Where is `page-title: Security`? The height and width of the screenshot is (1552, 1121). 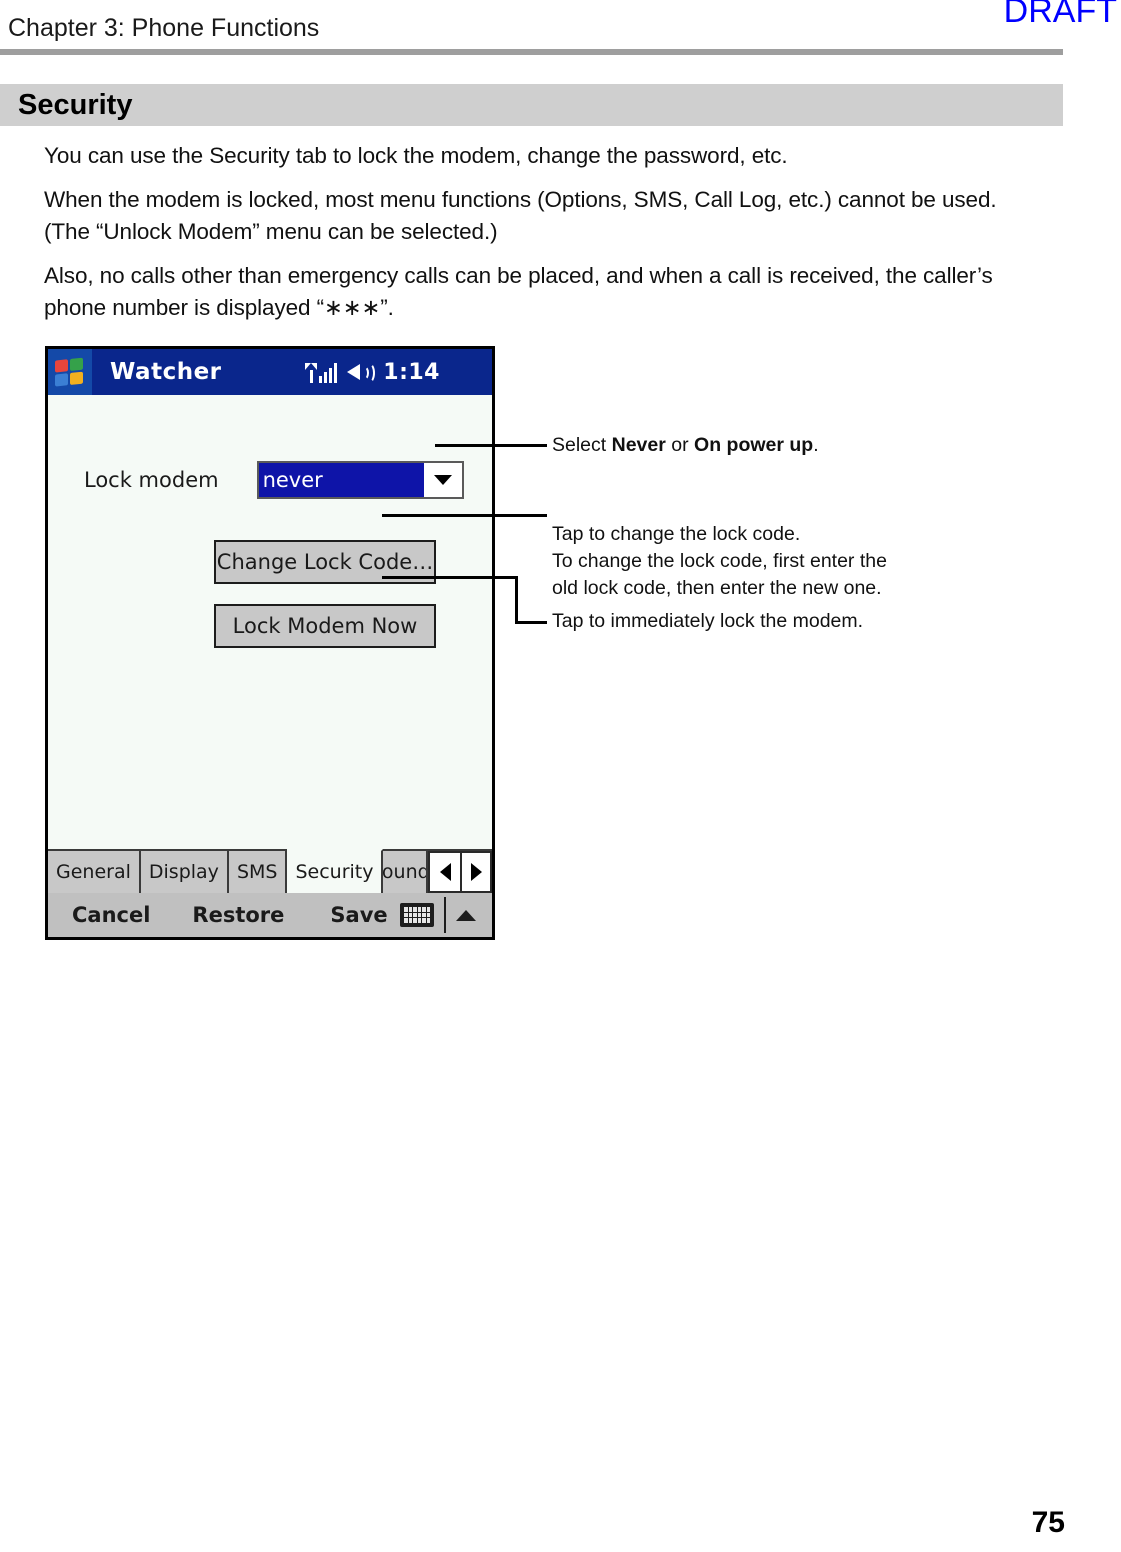 page-title: Security is located at coordinates (75, 105).